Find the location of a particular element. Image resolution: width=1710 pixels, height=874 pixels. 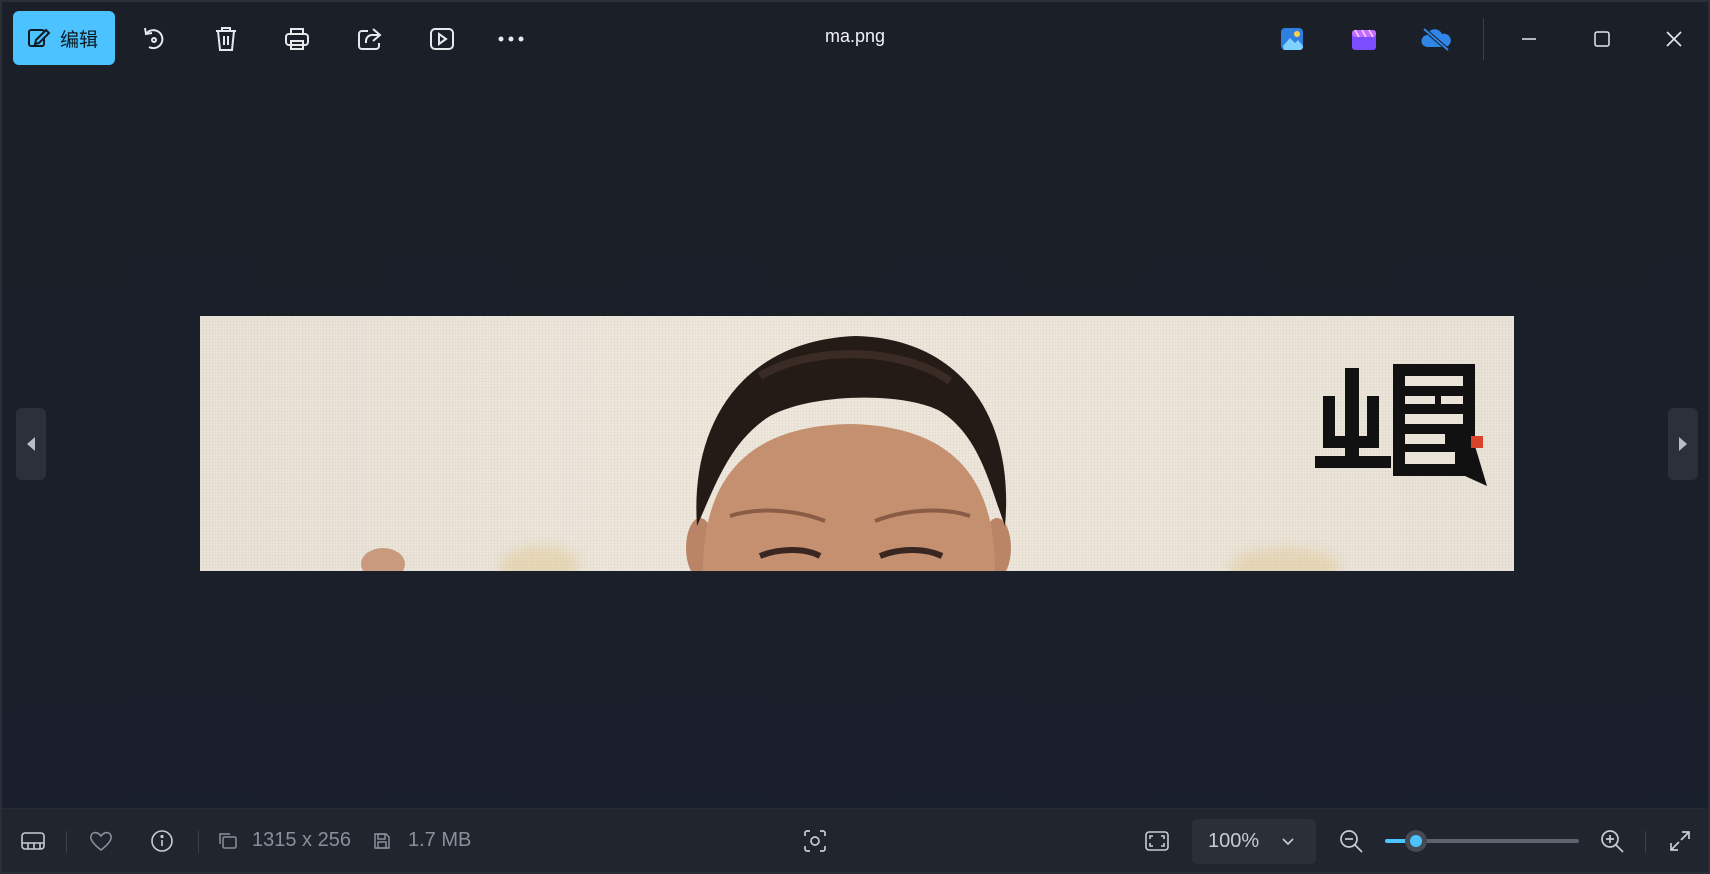

disk-icon is located at coordinates (382, 840).